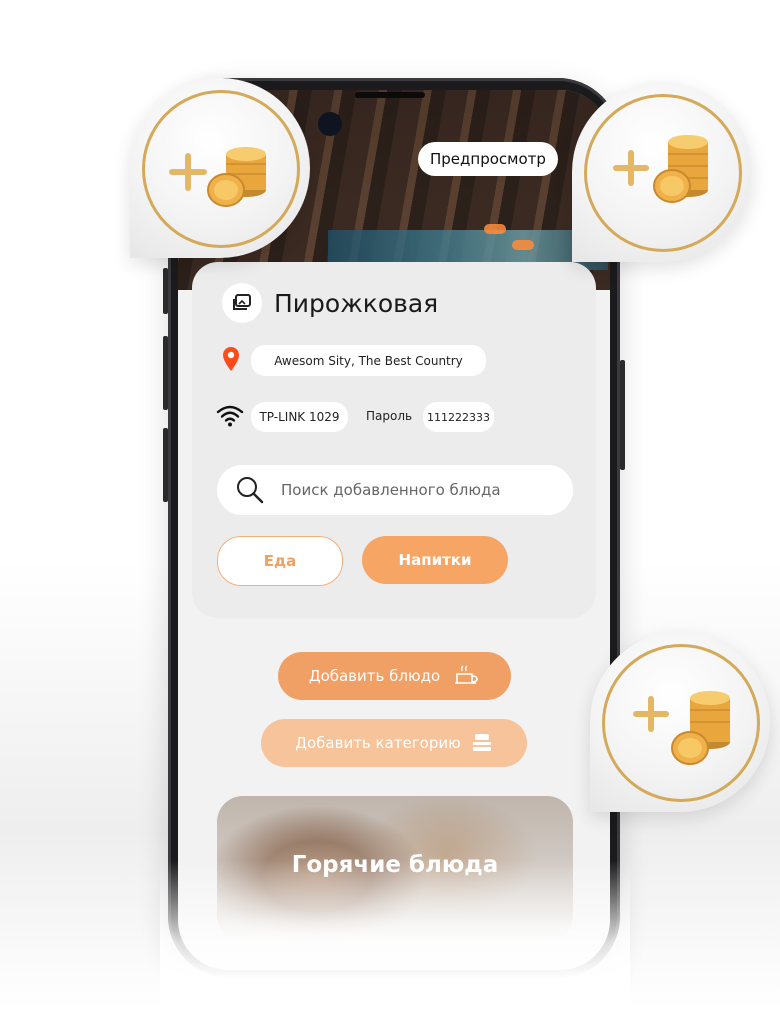 This screenshot has width=780, height=1010. I want to click on restaurant-title-row: Пирожковая, so click(330, 303).